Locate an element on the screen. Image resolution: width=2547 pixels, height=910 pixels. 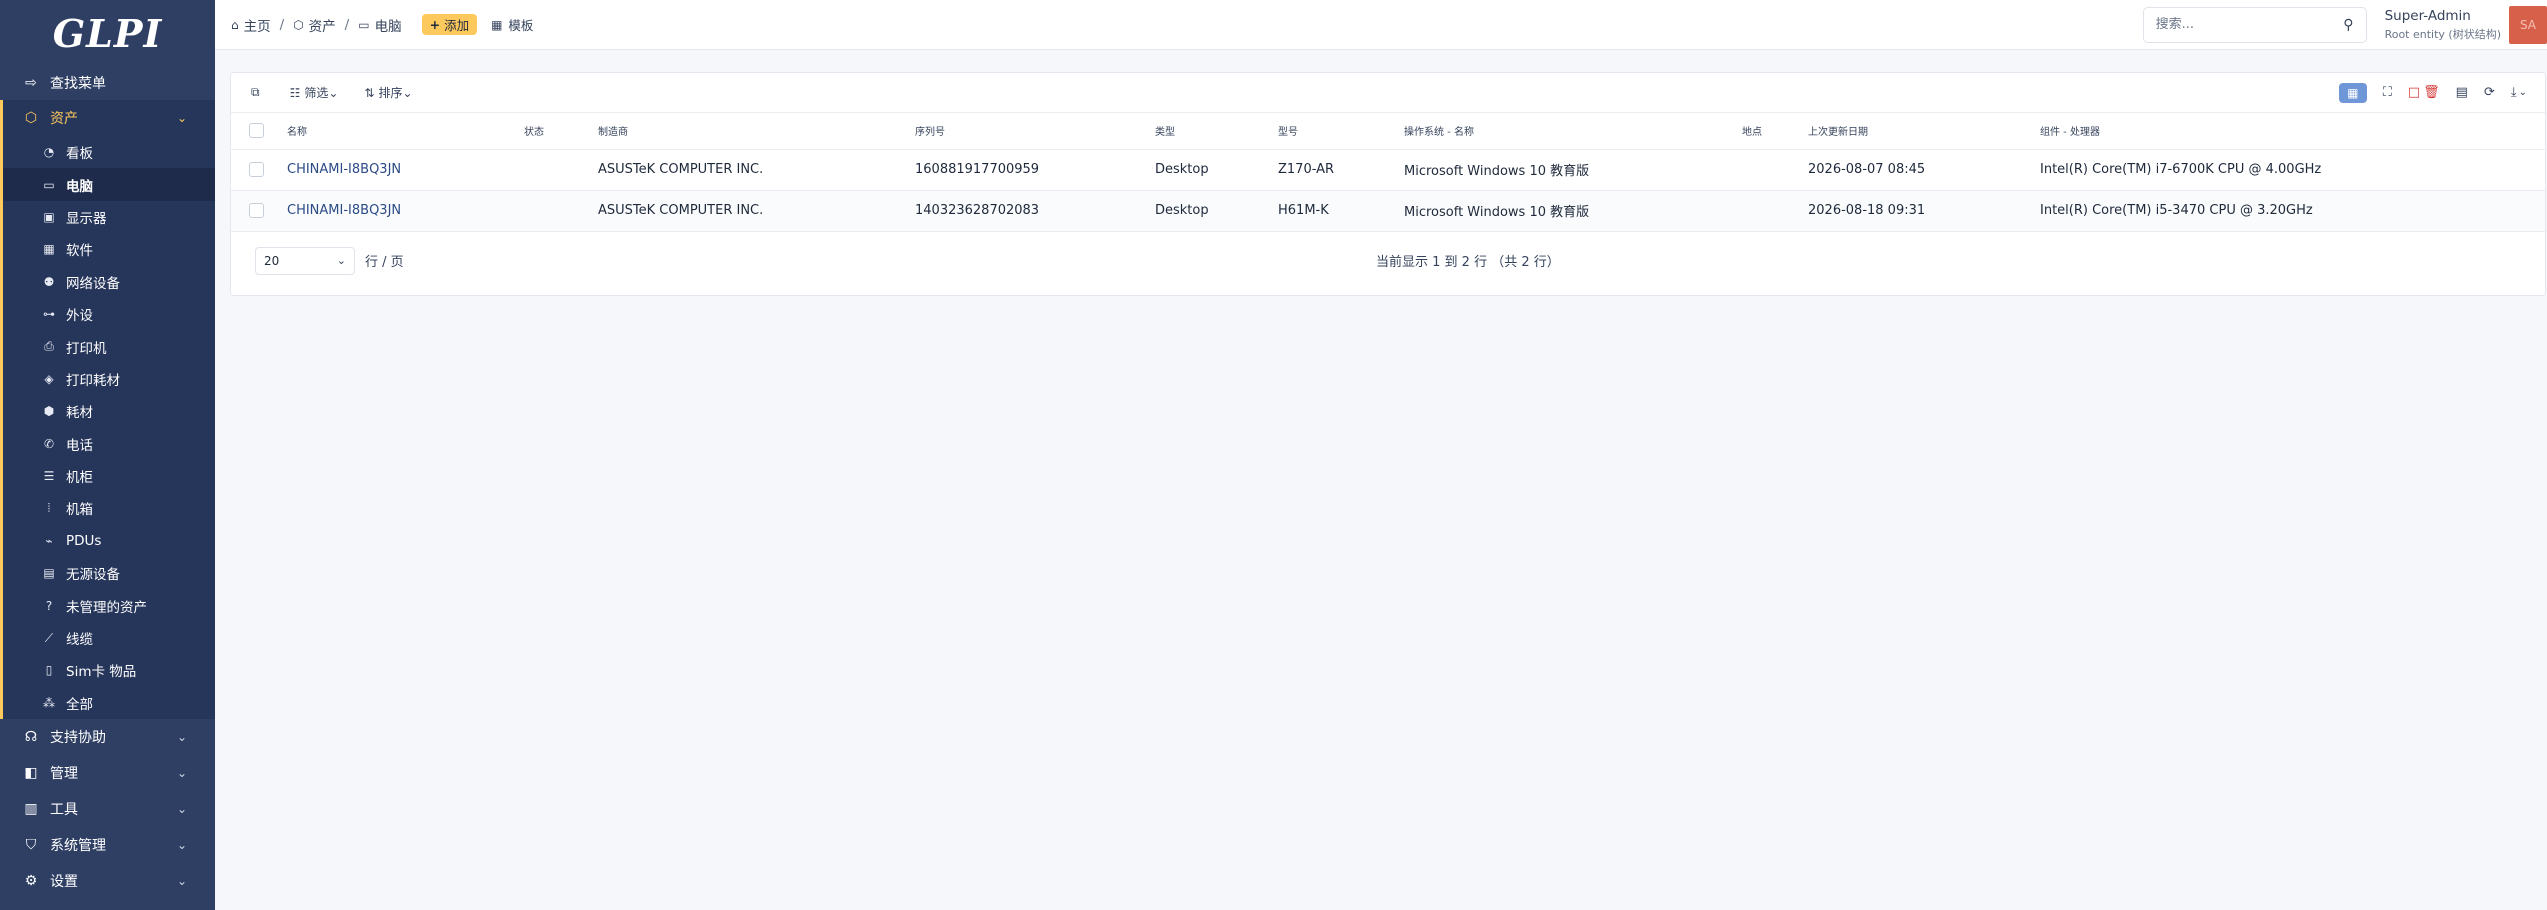
rows-per-page-select: 20 ⌄ is located at coordinates (305, 260).